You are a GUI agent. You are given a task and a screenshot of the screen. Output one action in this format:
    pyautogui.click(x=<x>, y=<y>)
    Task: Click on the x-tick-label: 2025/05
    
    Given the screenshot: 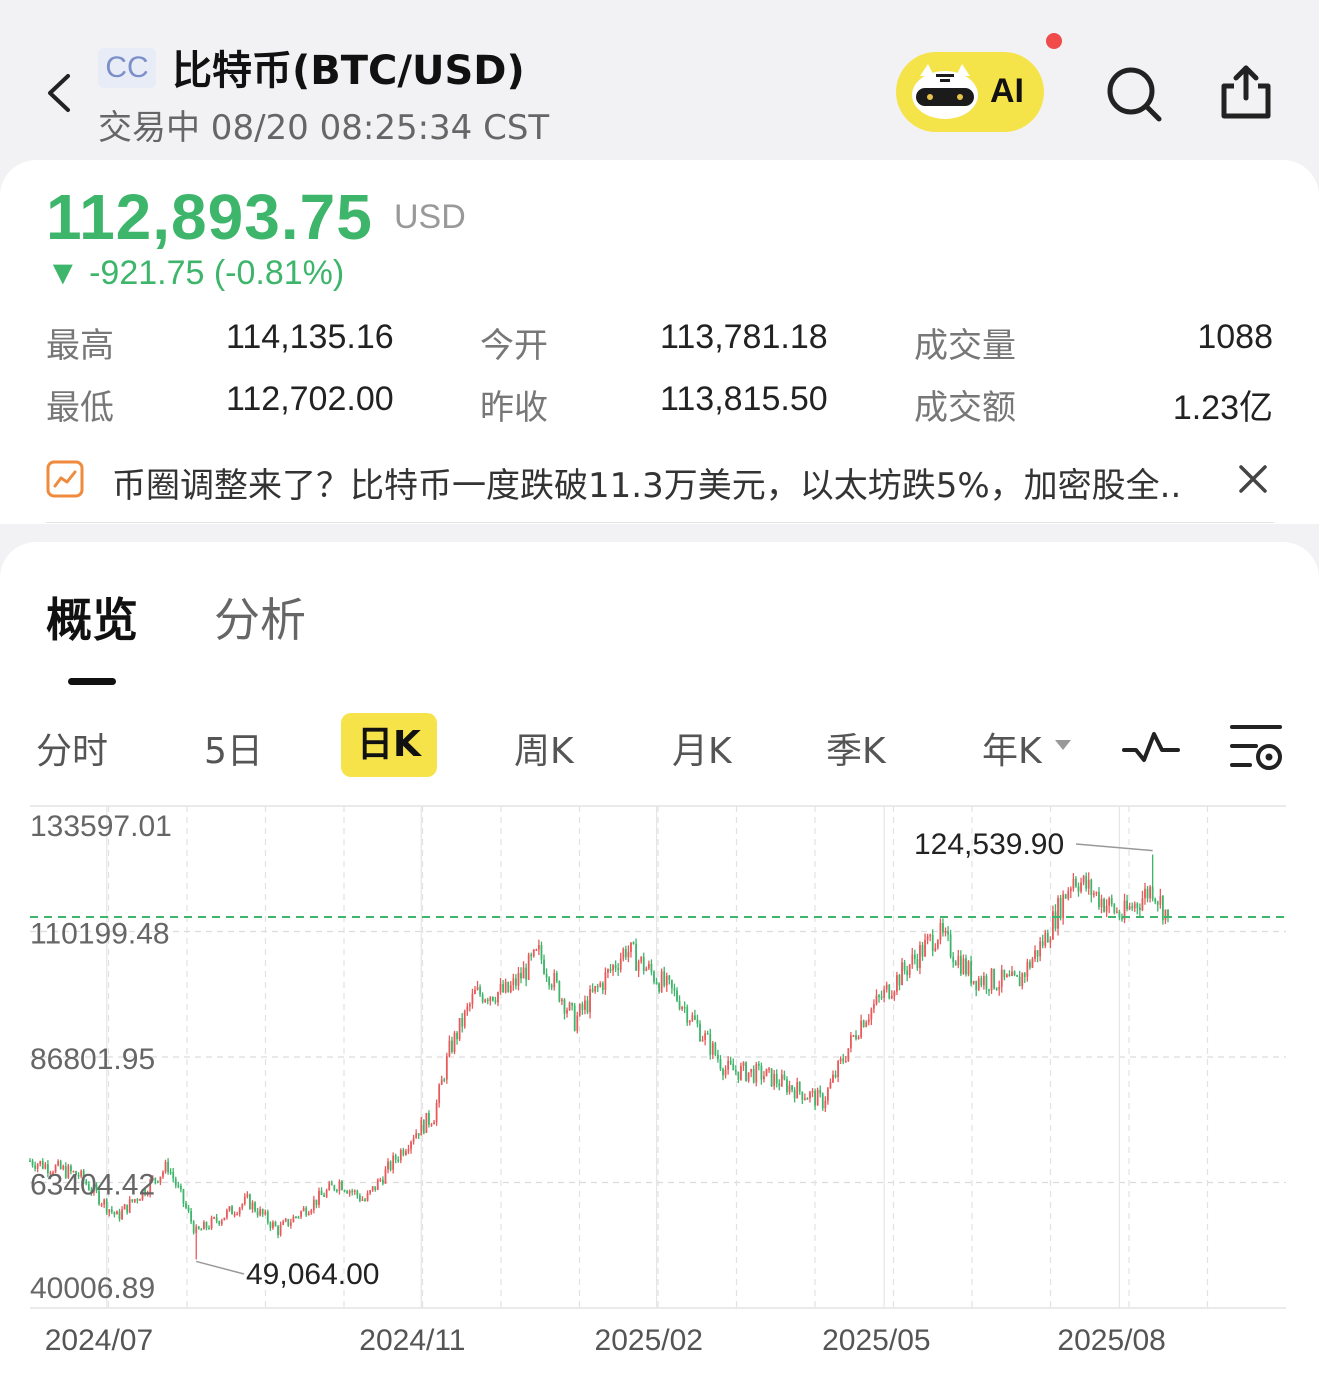 What is the action you would take?
    pyautogui.click(x=876, y=1340)
    